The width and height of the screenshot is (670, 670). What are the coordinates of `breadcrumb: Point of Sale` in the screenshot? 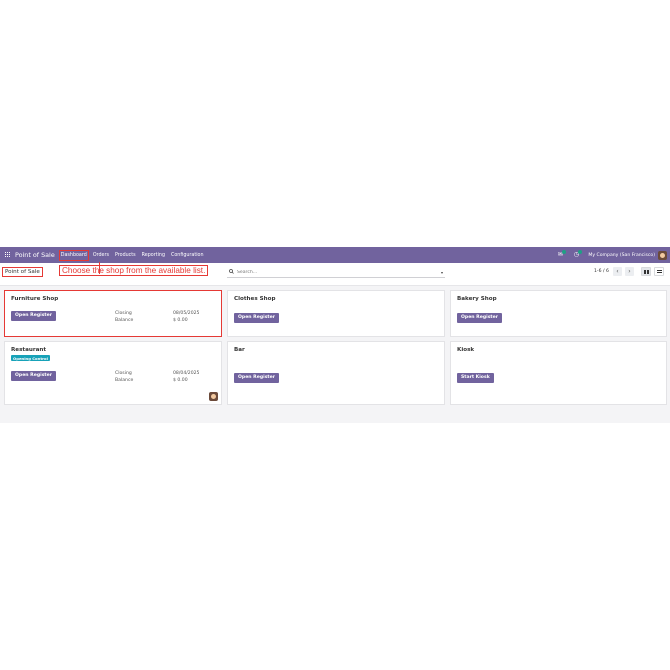 It's located at (22, 272).